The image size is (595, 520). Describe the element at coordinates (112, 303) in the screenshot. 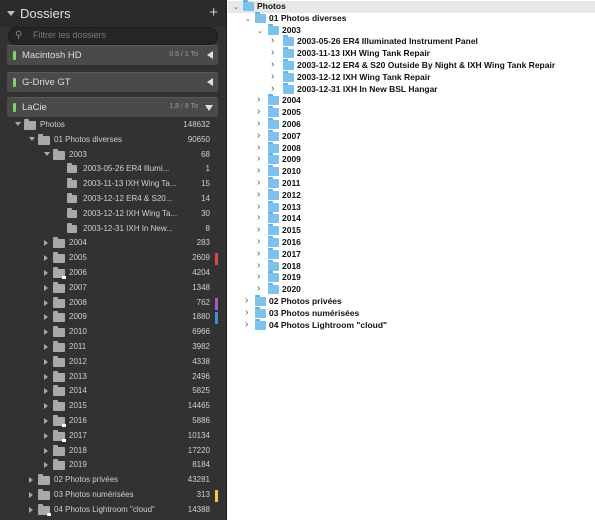

I see `folder-row: 2008 762` at that location.